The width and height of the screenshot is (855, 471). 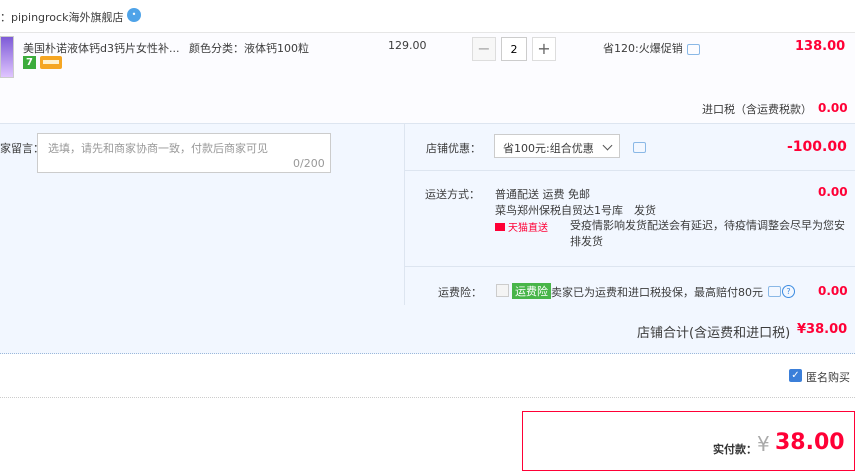 I want to click on store-total-label: 店铺合计(含运费和进口税), so click(x=714, y=333).